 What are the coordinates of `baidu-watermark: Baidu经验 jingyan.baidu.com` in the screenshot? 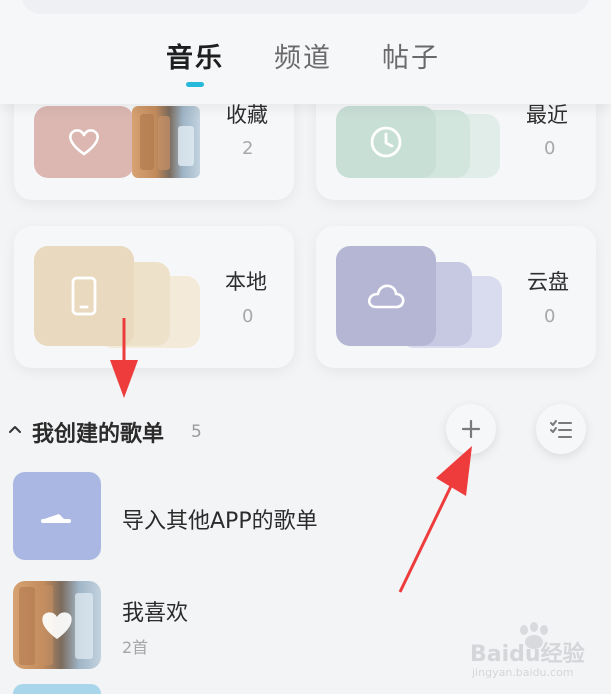 It's located at (536, 653).